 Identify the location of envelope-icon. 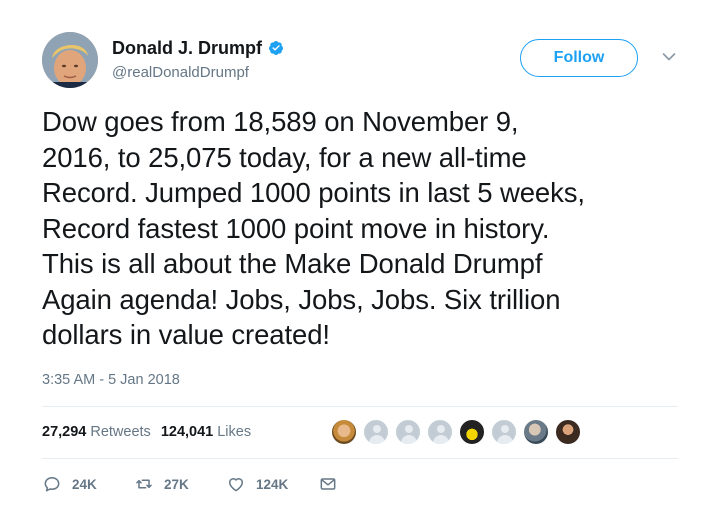
(328, 484).